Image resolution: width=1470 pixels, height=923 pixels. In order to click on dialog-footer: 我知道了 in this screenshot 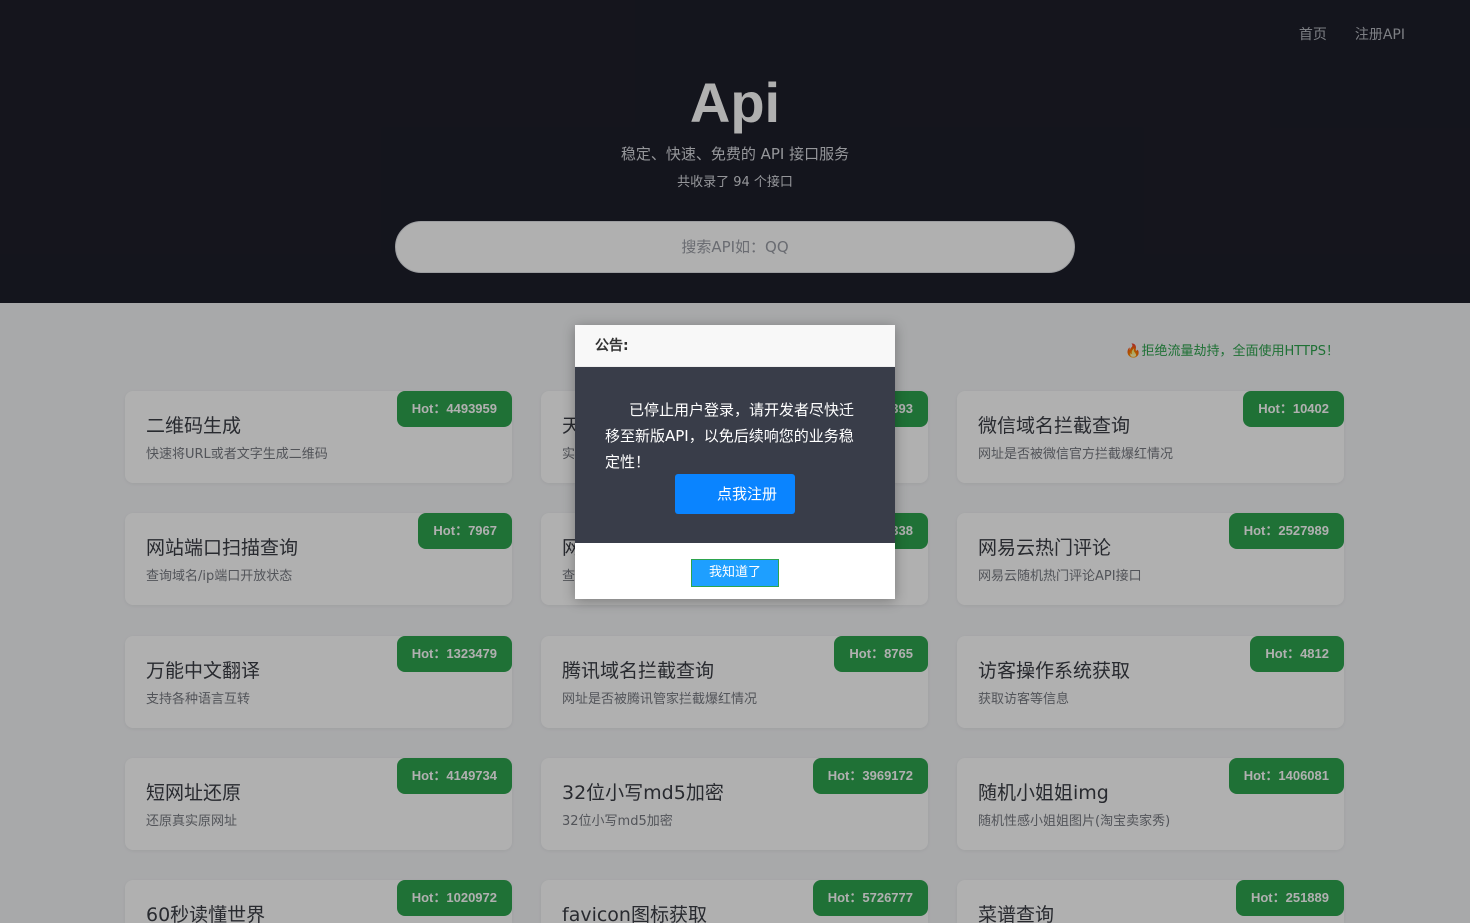, I will do `click(735, 571)`.